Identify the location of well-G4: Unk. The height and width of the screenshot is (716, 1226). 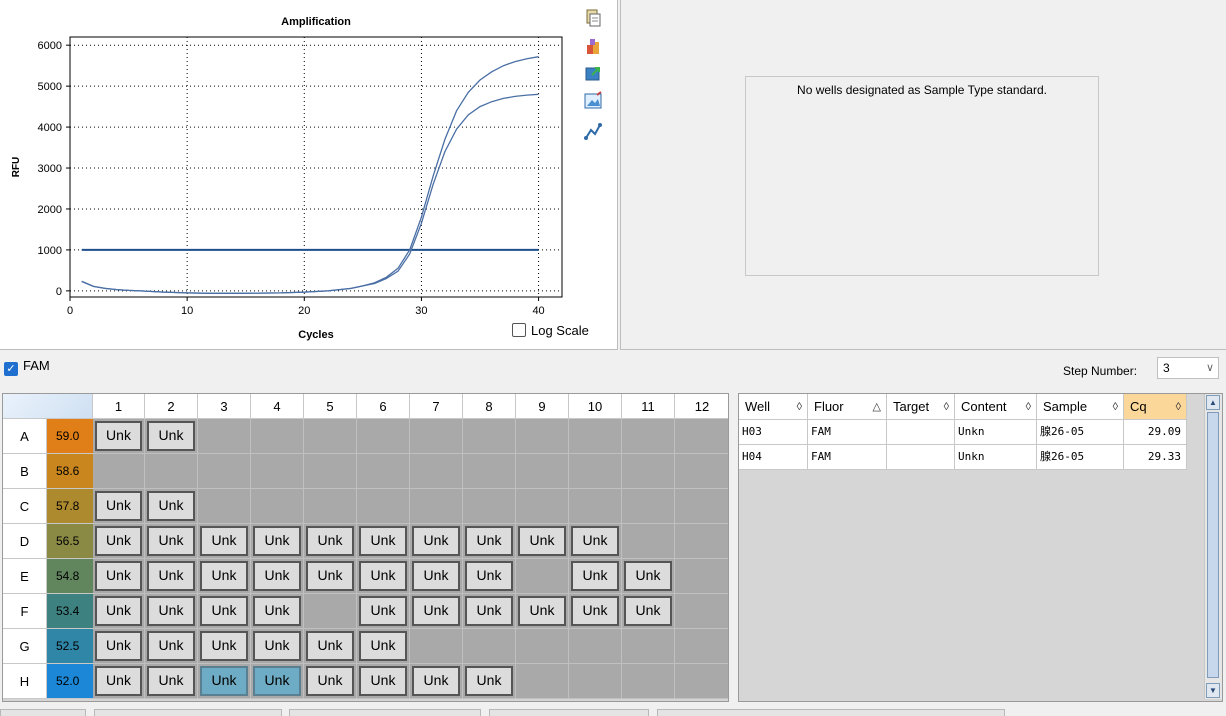
(277, 646).